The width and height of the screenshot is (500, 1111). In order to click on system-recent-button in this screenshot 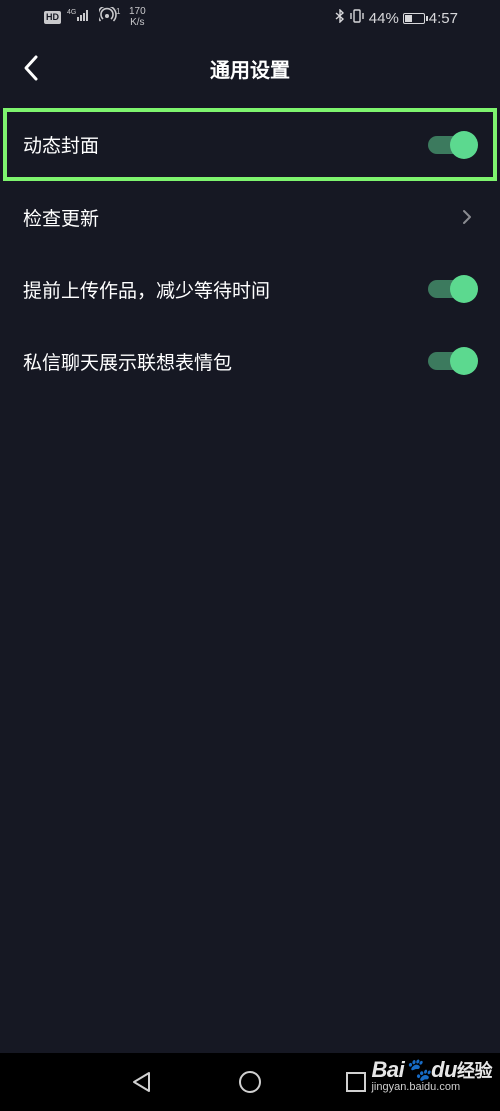, I will do `click(356, 1082)`.